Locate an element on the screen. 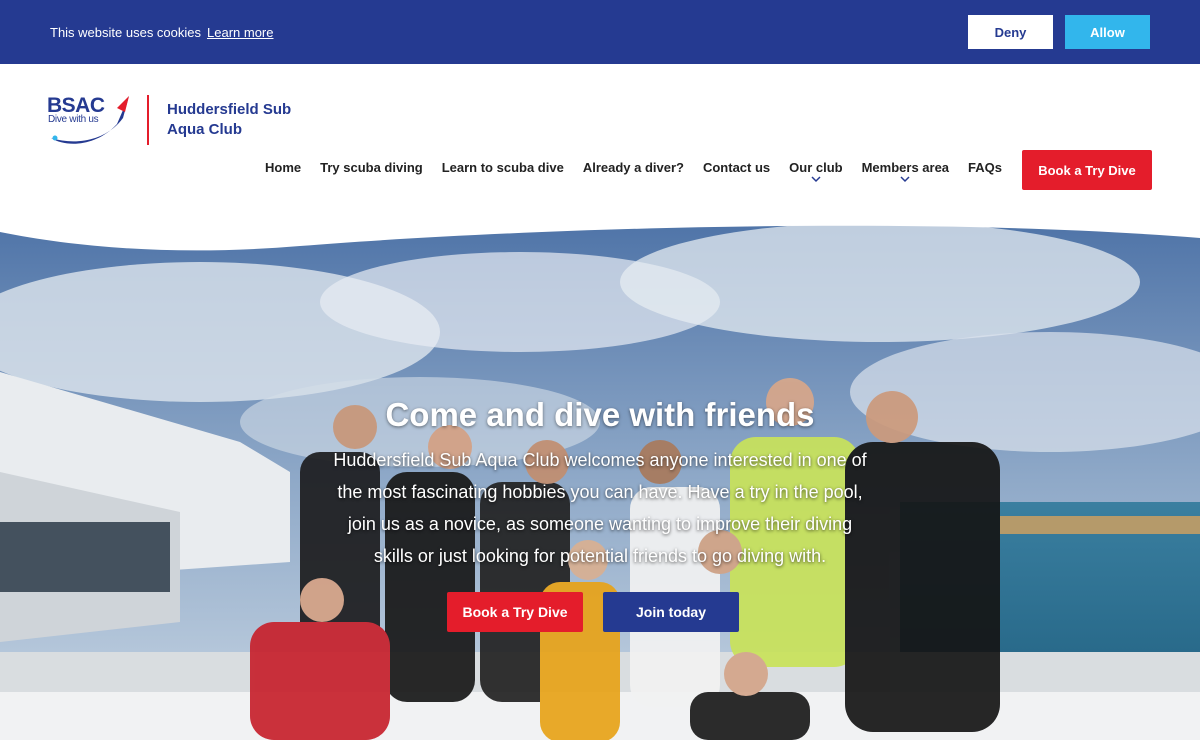  nav-already-a-diver: Already a diver? is located at coordinates (633, 167).